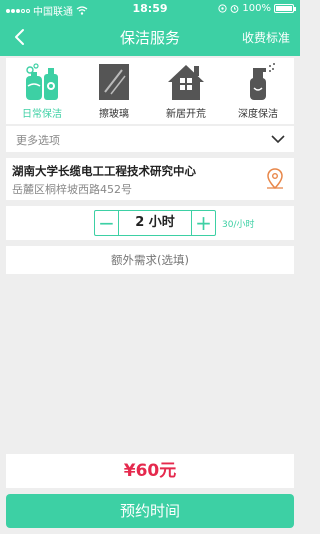 This screenshot has height=534, width=320. Describe the element at coordinates (104, 171) in the screenshot. I see `address-title: 湖南大学长缆电工工程技术研究中心` at that location.